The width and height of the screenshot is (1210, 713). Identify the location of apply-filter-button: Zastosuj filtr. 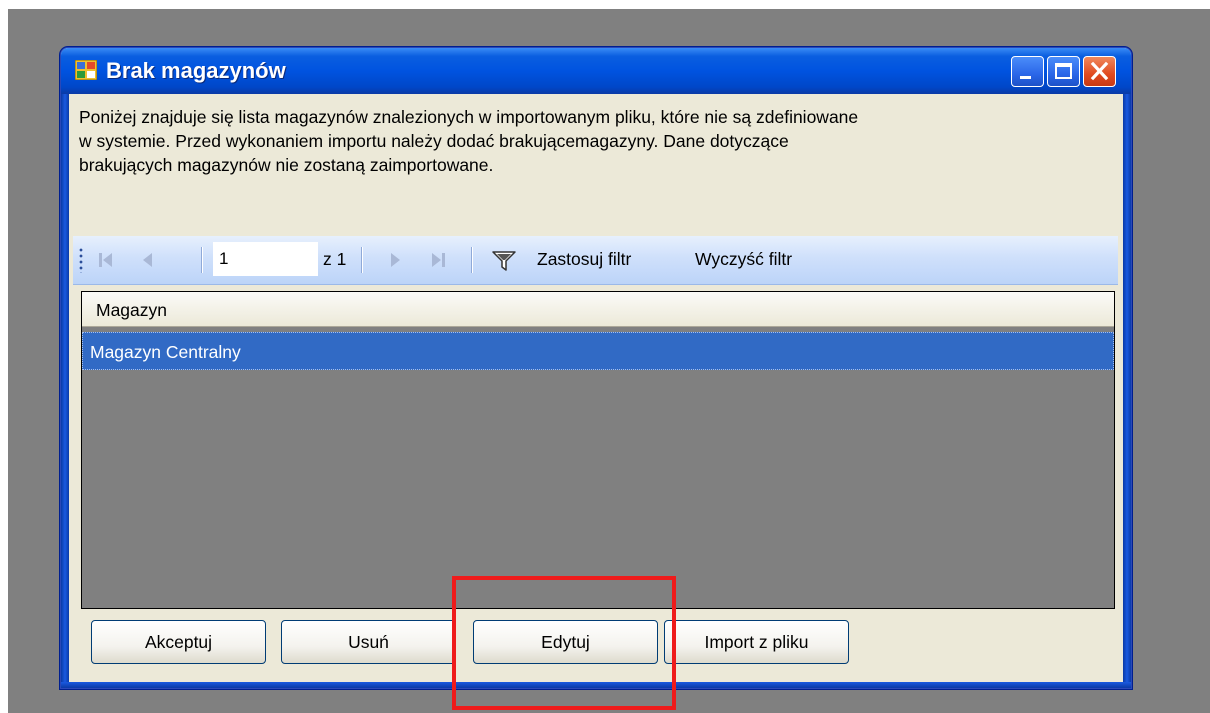
(584, 259).